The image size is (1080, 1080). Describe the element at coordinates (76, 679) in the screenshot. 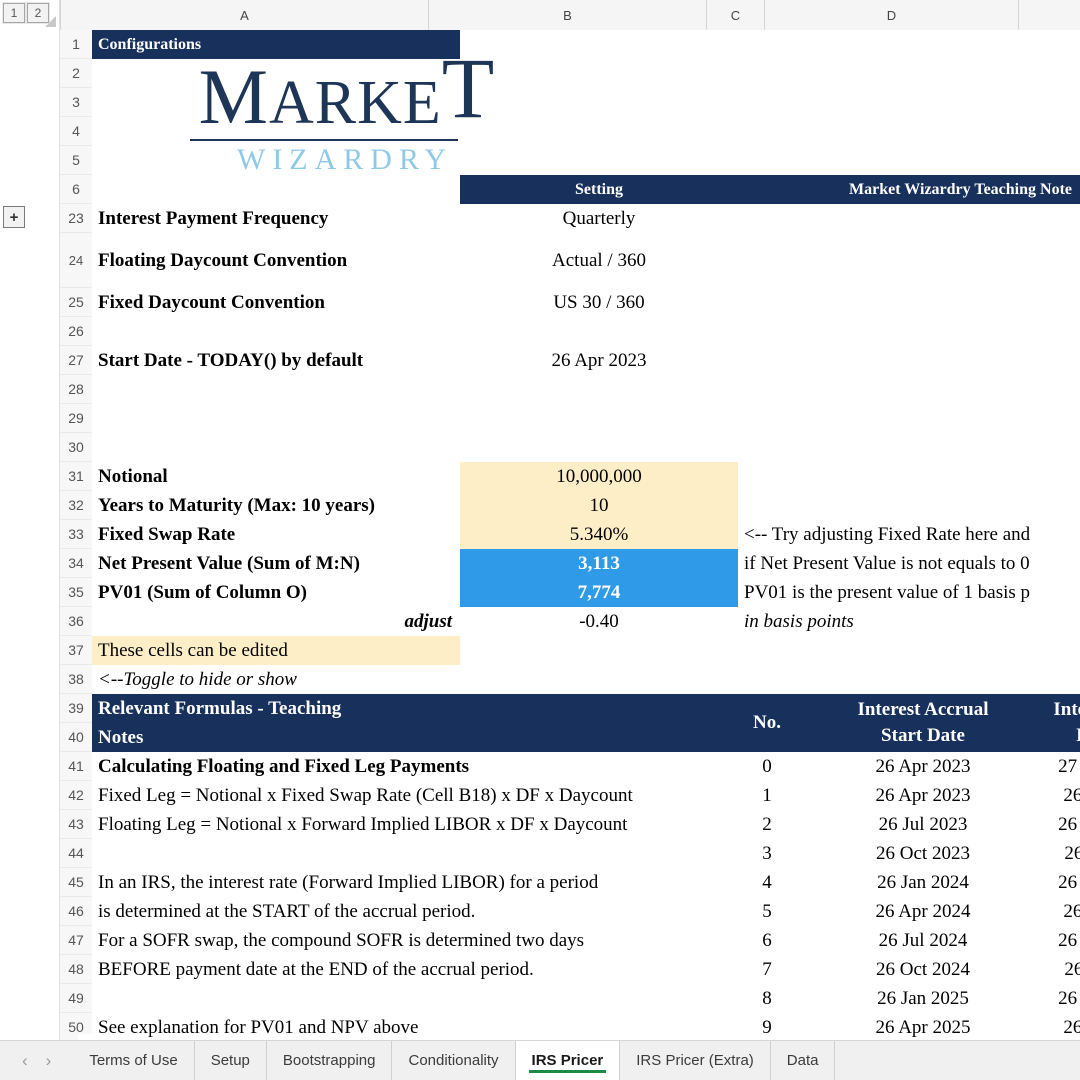

I see `row-header-38: 38` at that location.